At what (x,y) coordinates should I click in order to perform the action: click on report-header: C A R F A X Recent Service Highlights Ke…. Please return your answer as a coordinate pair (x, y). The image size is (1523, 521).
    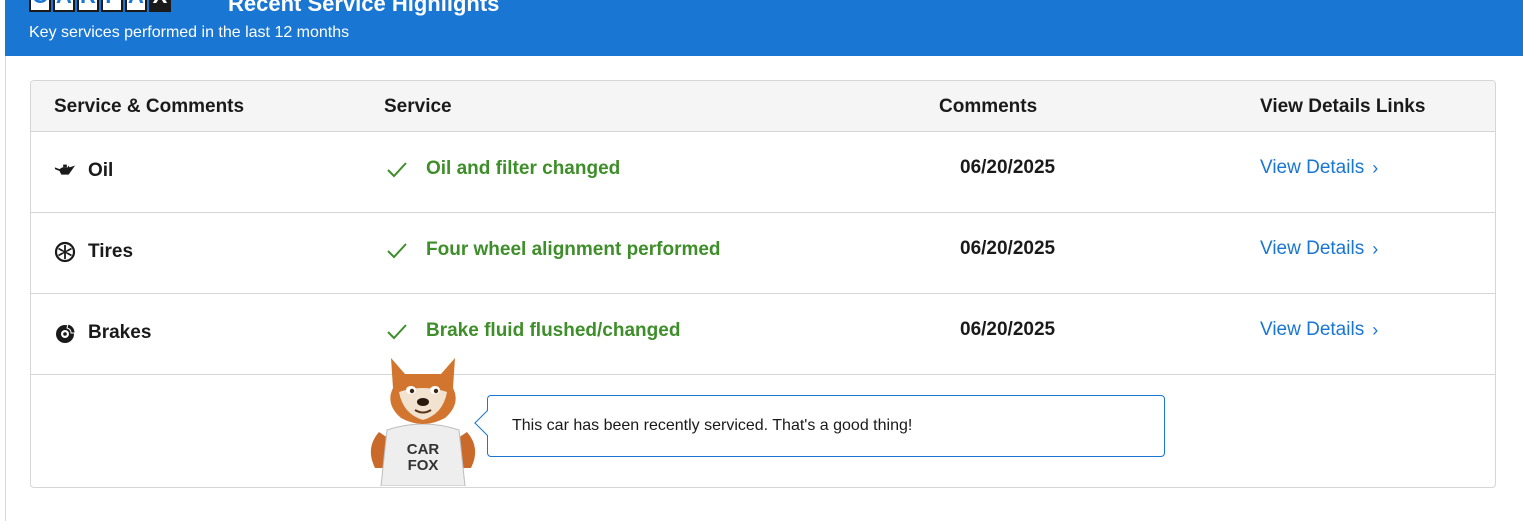
    Looking at the image, I should click on (764, 28).